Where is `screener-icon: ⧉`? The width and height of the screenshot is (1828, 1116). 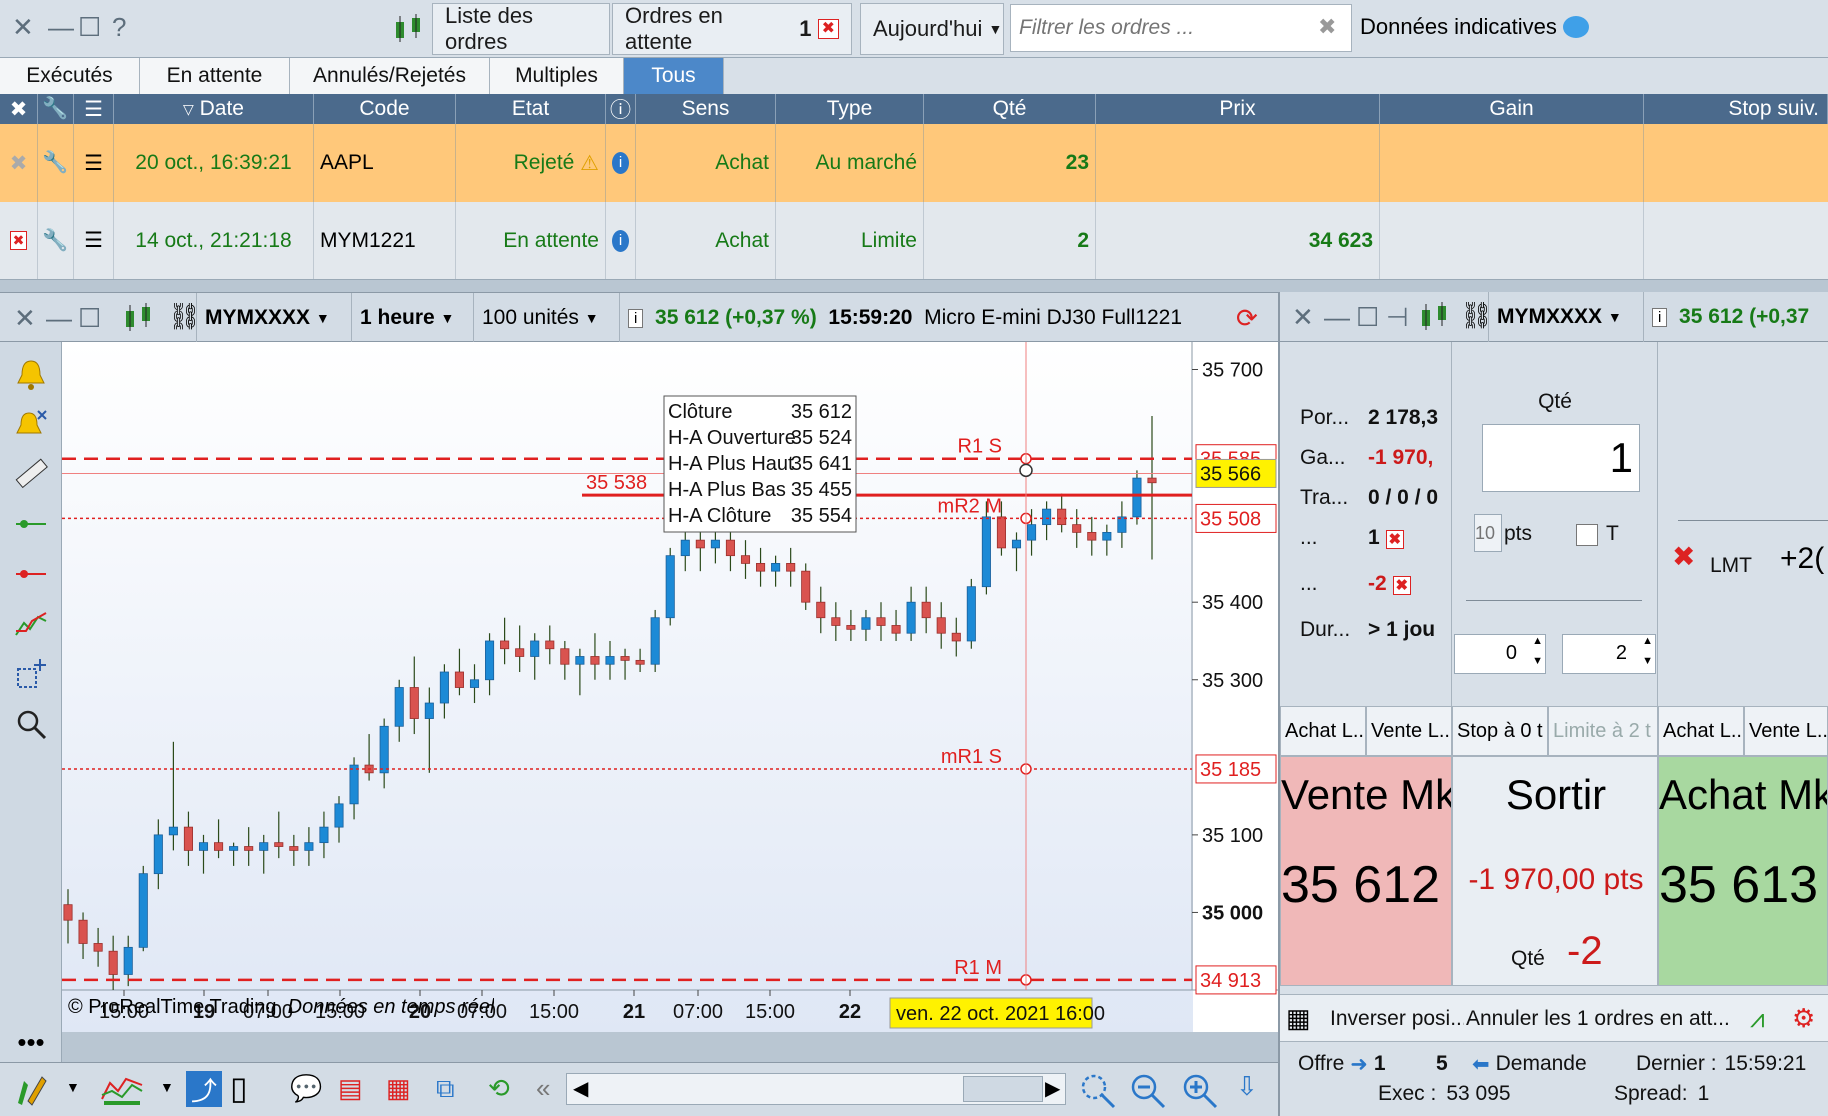
screener-icon: ⧉ is located at coordinates (445, 1089).